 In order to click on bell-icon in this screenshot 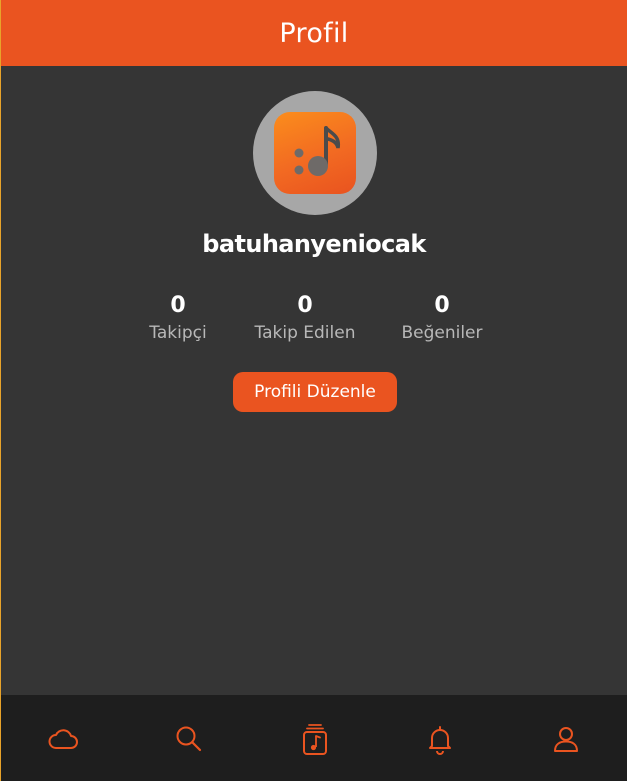, I will do `click(440, 740)`.